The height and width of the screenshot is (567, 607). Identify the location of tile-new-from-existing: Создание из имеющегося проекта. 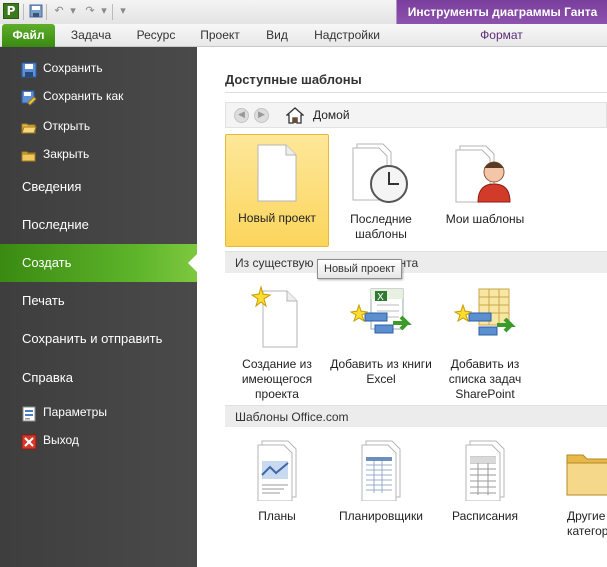
(277, 341).